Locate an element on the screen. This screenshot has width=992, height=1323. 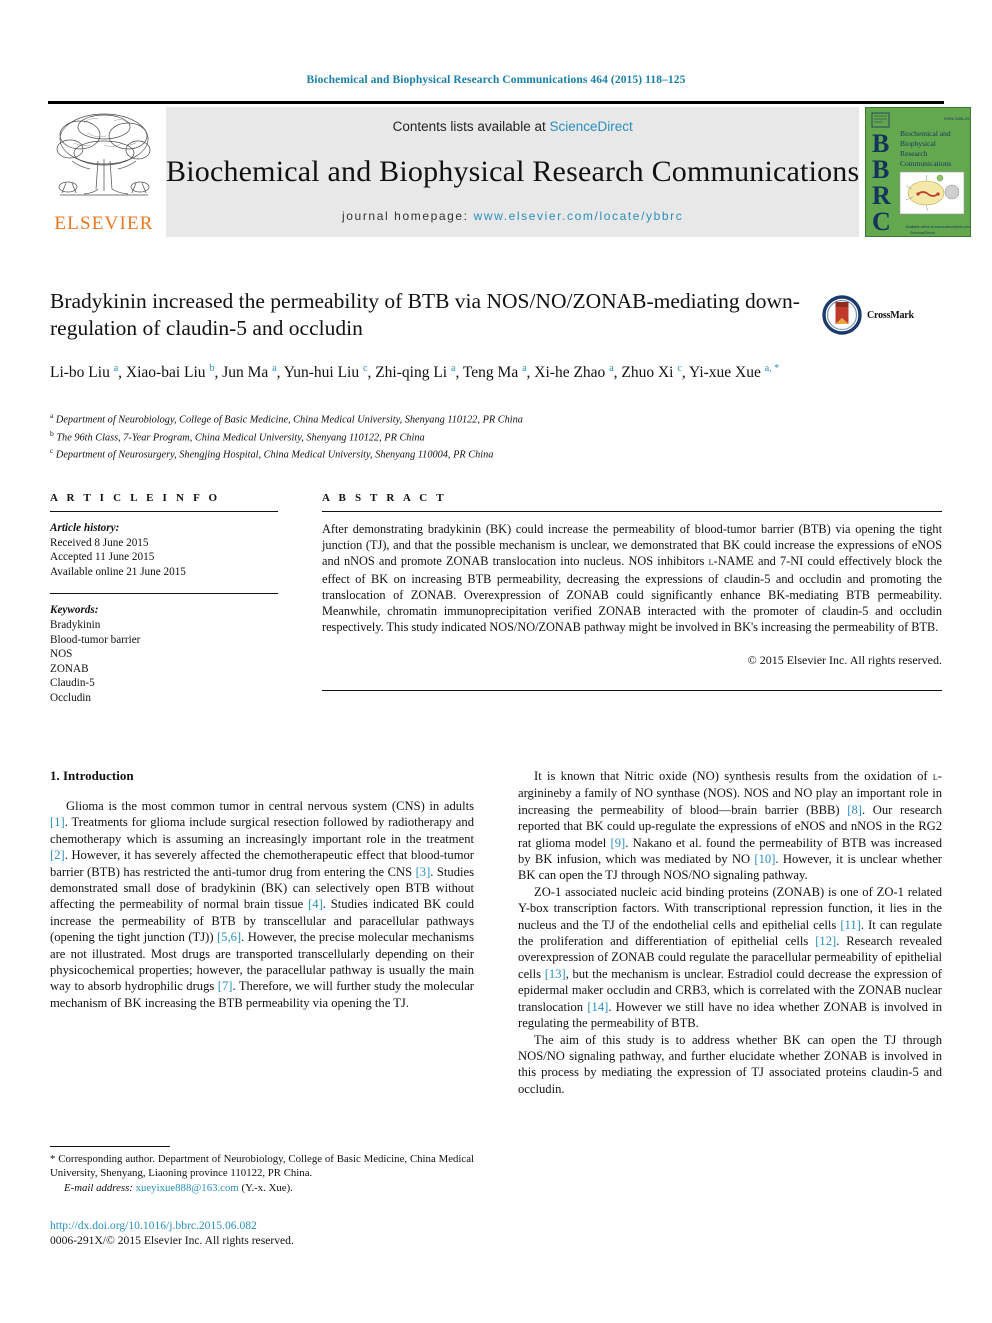
svg-text: Biochemical and is located at coordinates (925, 133).